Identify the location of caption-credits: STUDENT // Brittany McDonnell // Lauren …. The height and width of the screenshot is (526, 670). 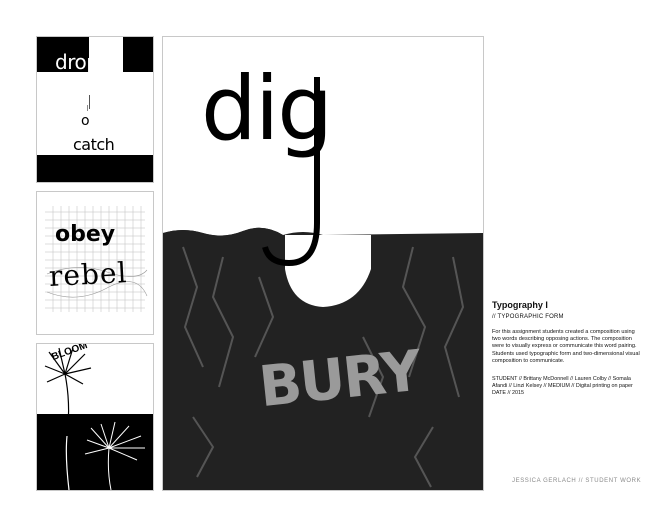
(567, 387).